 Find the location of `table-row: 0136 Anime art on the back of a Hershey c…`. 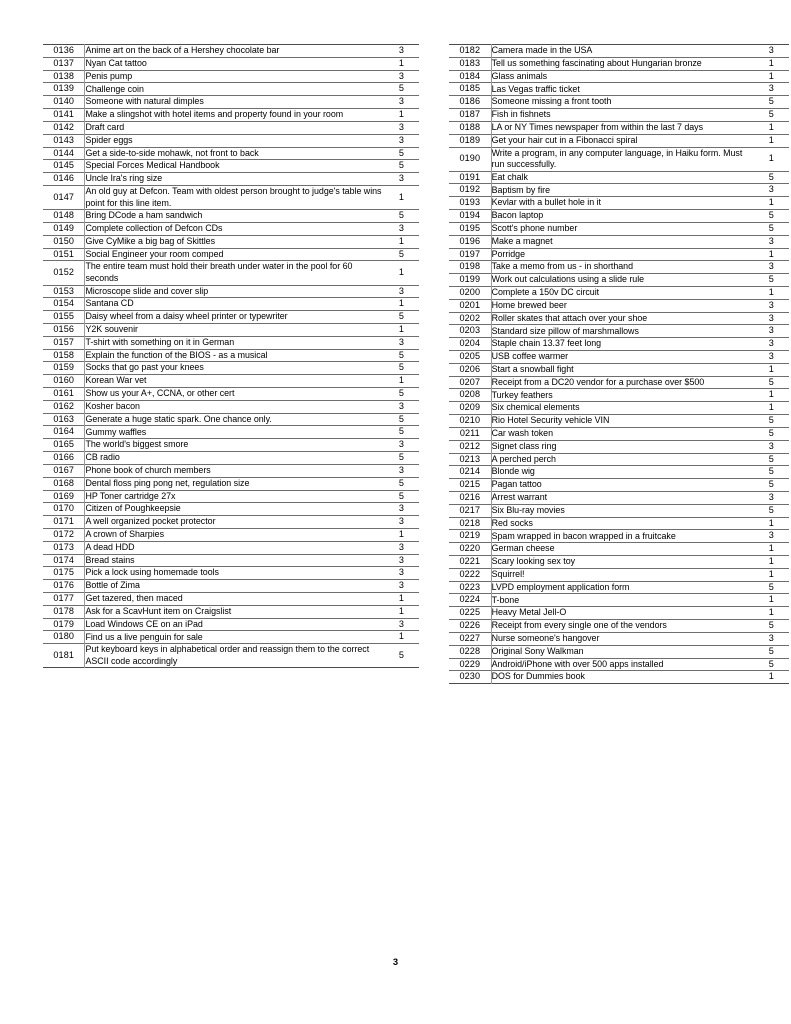

table-row: 0136 Anime art on the back of a Hershey c… is located at coordinates (231, 51).